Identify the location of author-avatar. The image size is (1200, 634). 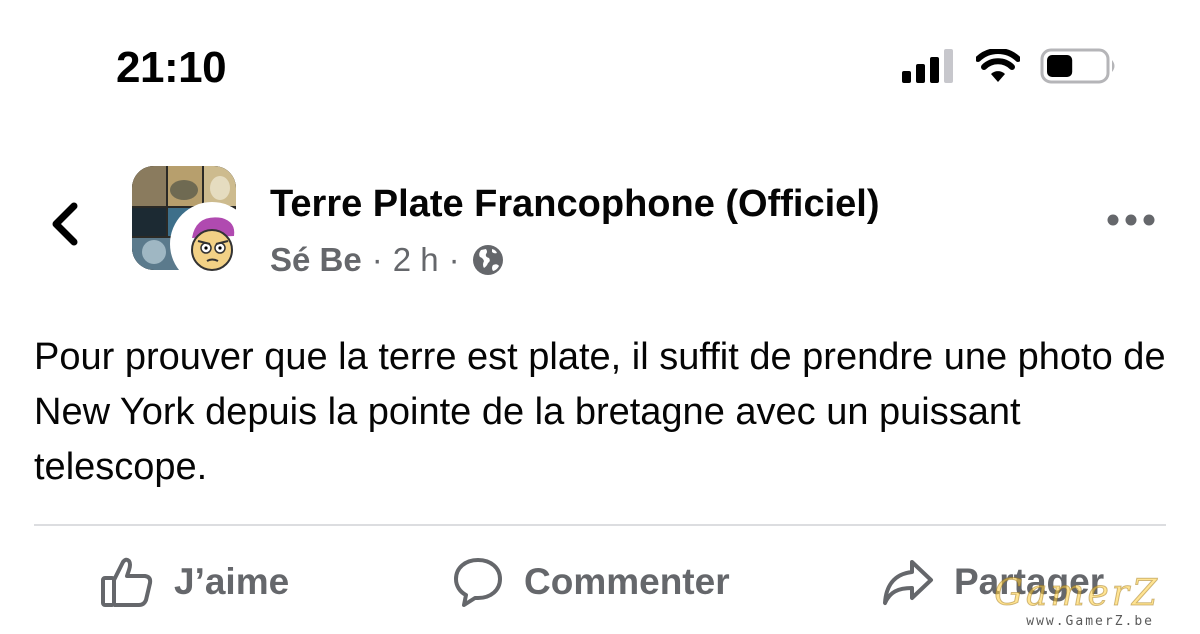
(212, 244).